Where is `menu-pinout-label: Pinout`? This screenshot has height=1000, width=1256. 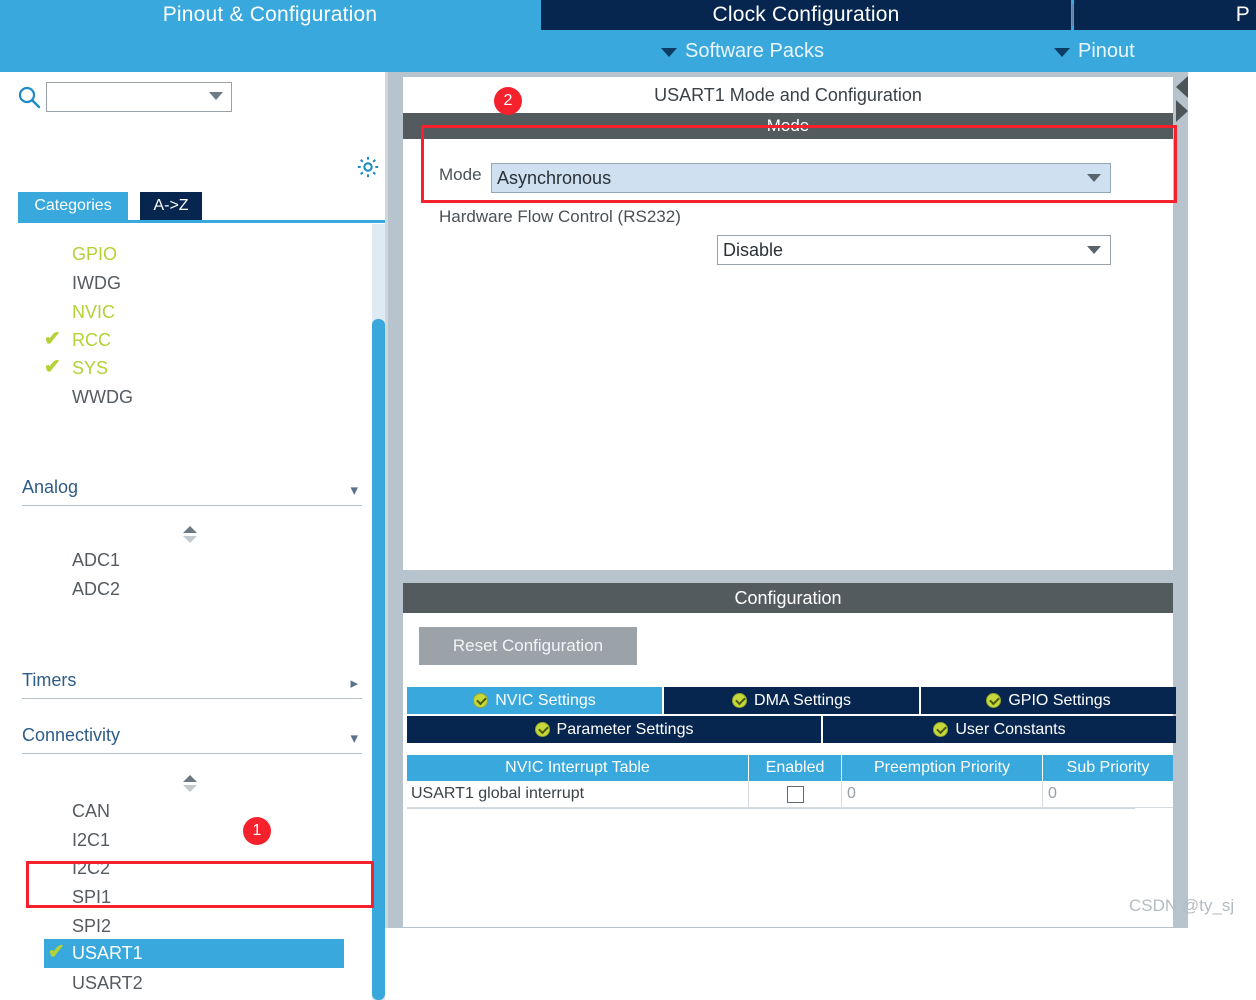 menu-pinout-label: Pinout is located at coordinates (1106, 50).